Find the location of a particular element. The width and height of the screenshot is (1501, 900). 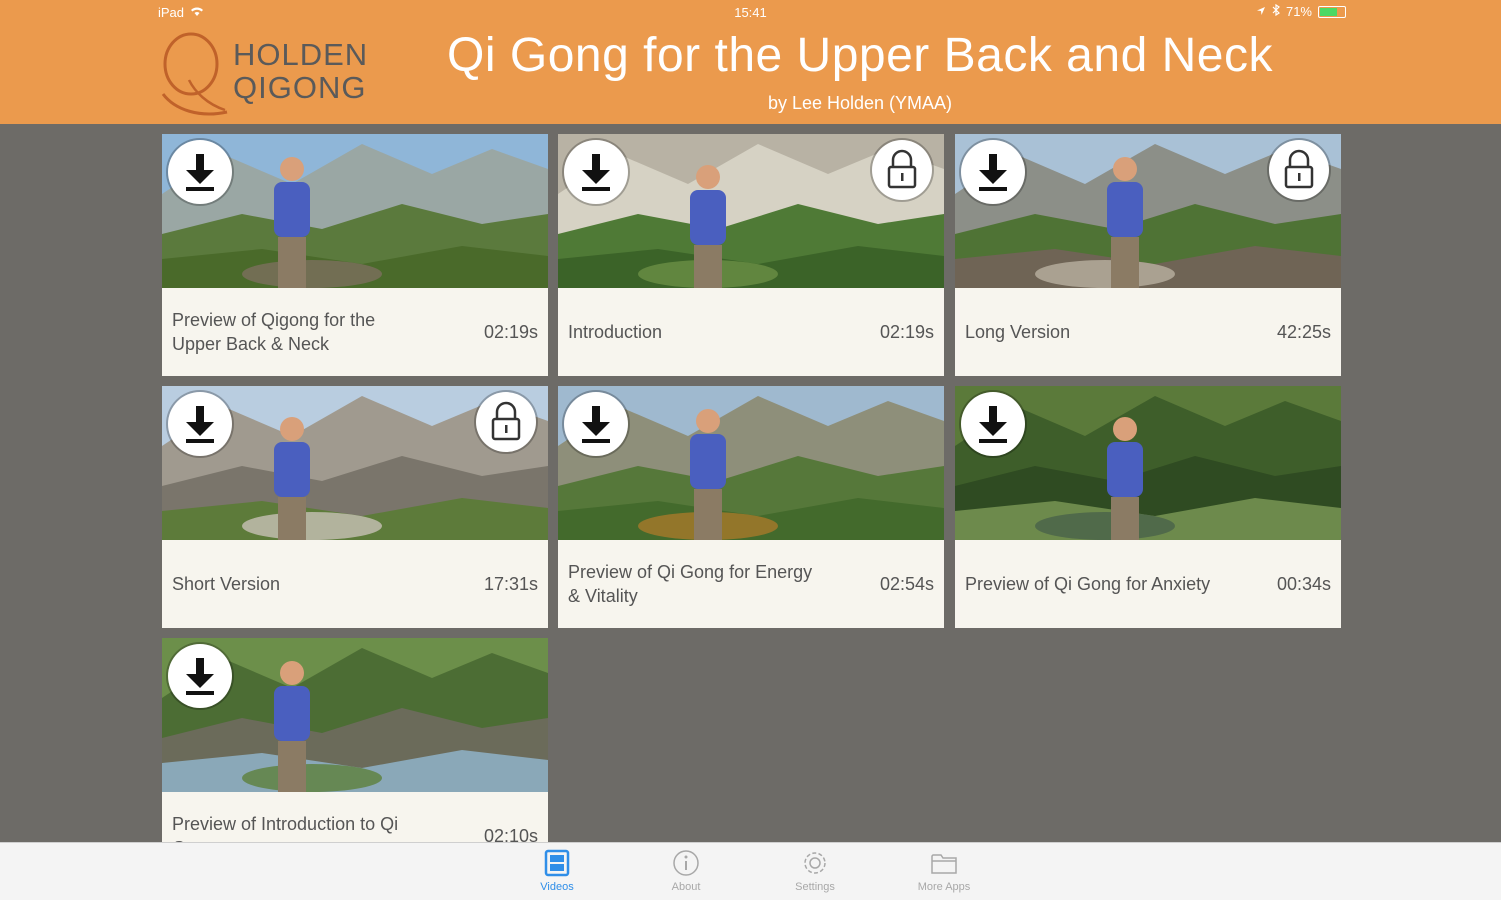

video-card: Introduction 02:19s is located at coordinates (751, 255).